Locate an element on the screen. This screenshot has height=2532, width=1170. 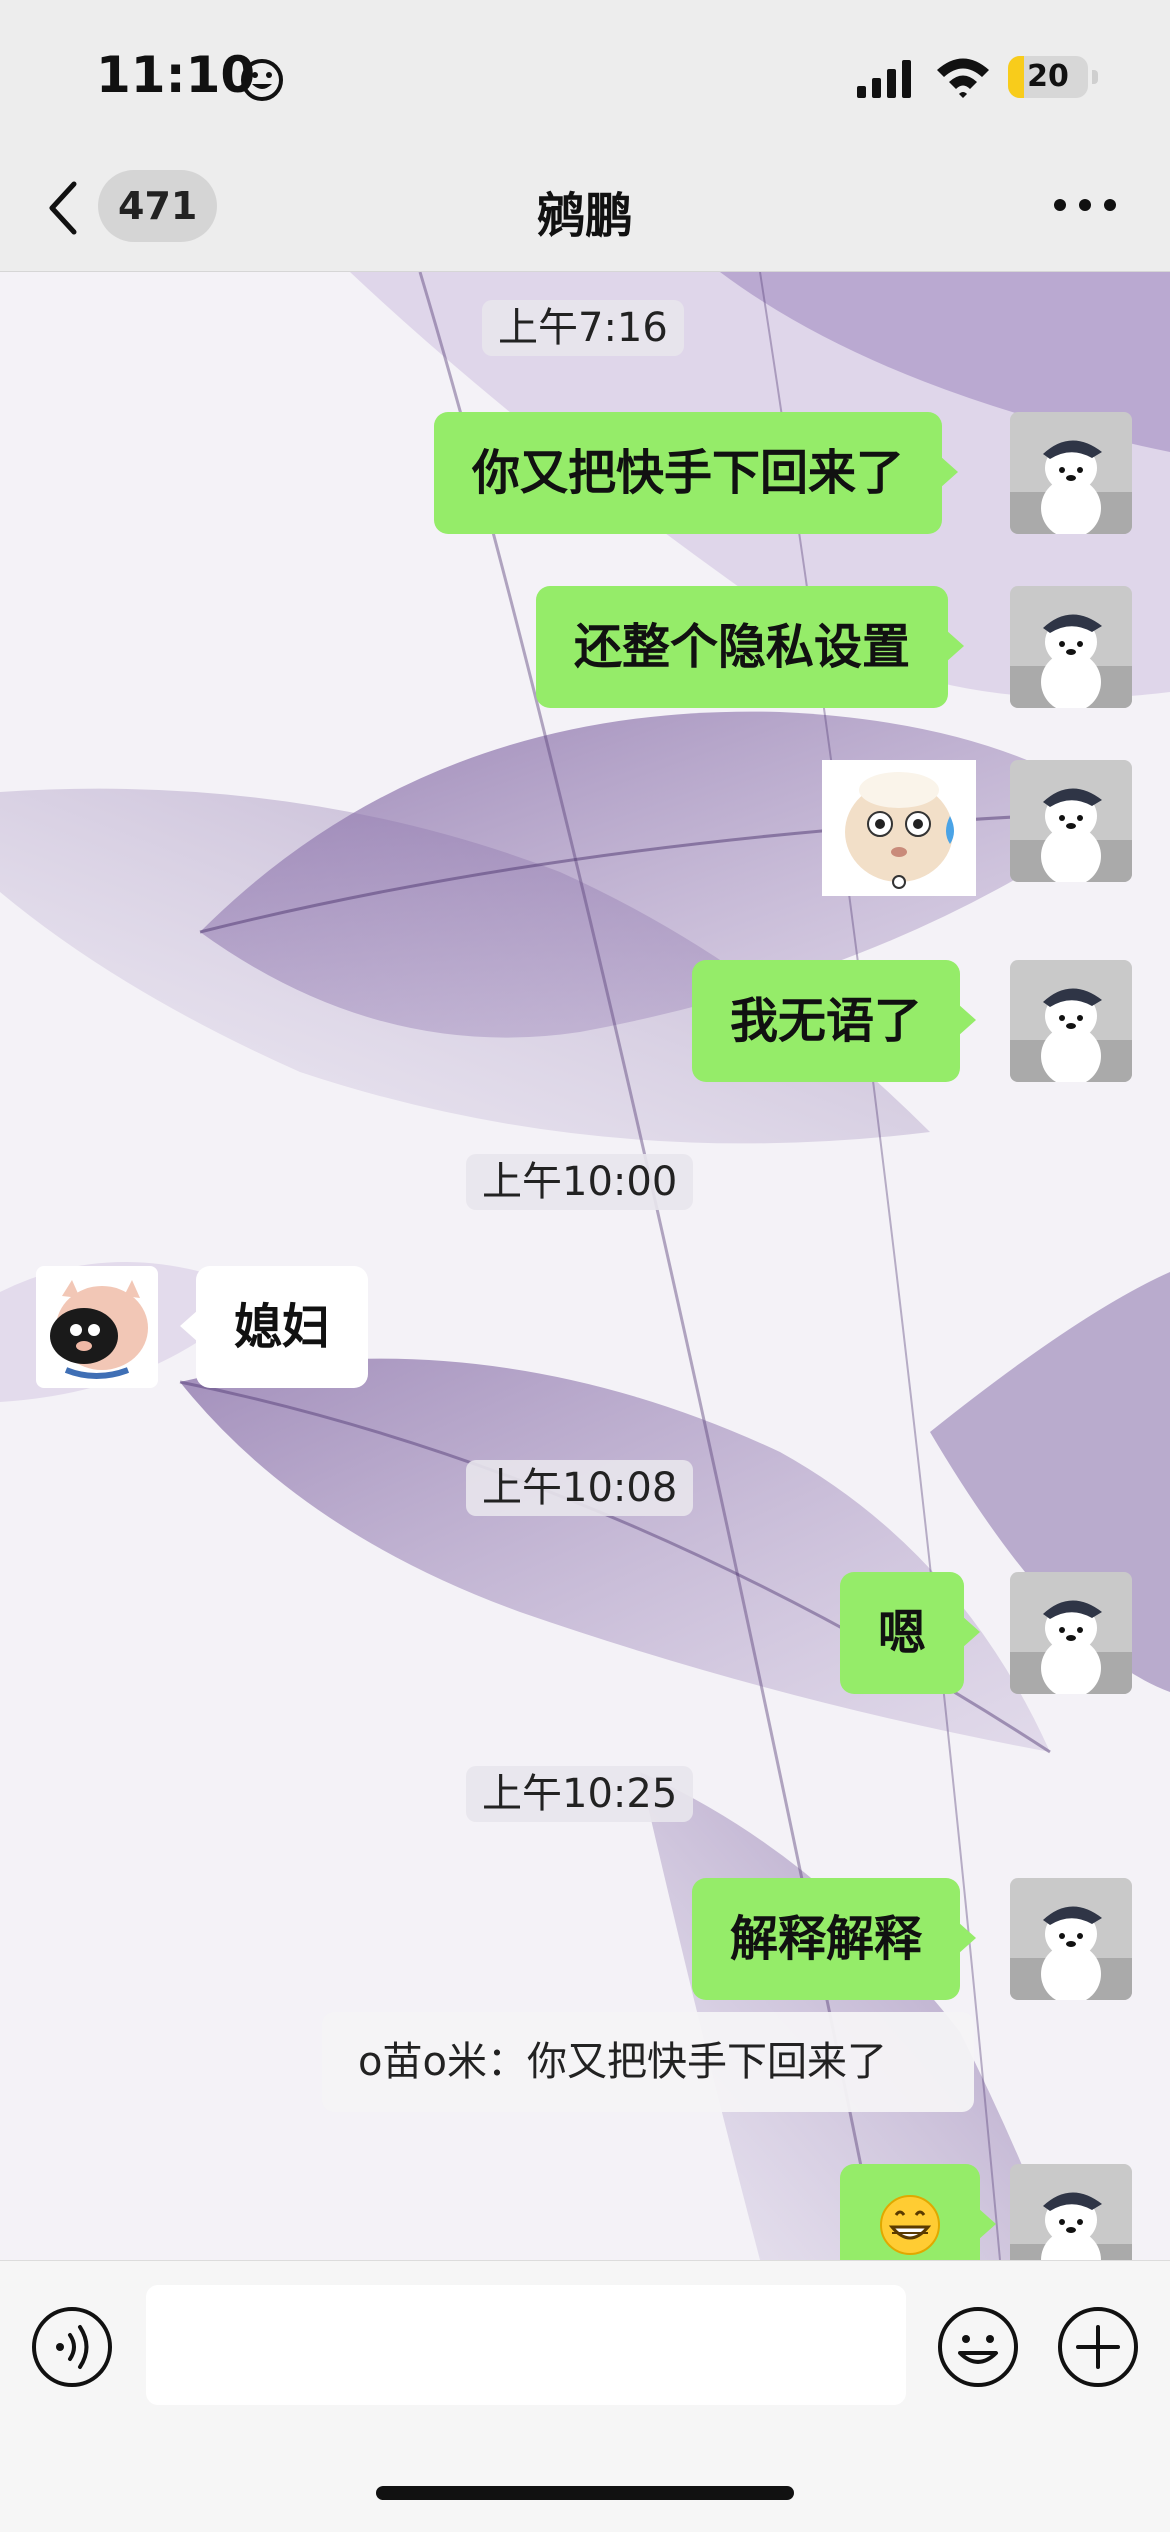
battery-indicator: 20 is located at coordinates (1048, 77).